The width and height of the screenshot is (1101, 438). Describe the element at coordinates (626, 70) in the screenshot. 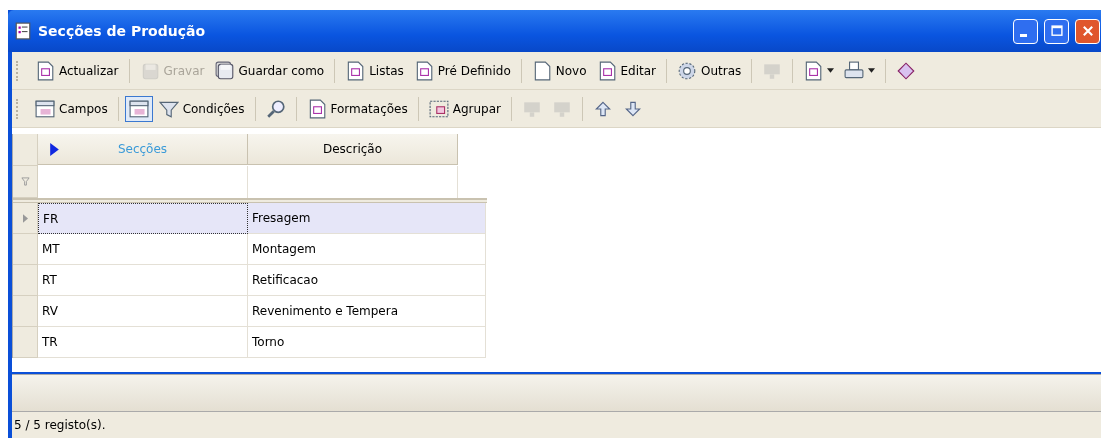

I see `toolbar-button: Editar` at that location.